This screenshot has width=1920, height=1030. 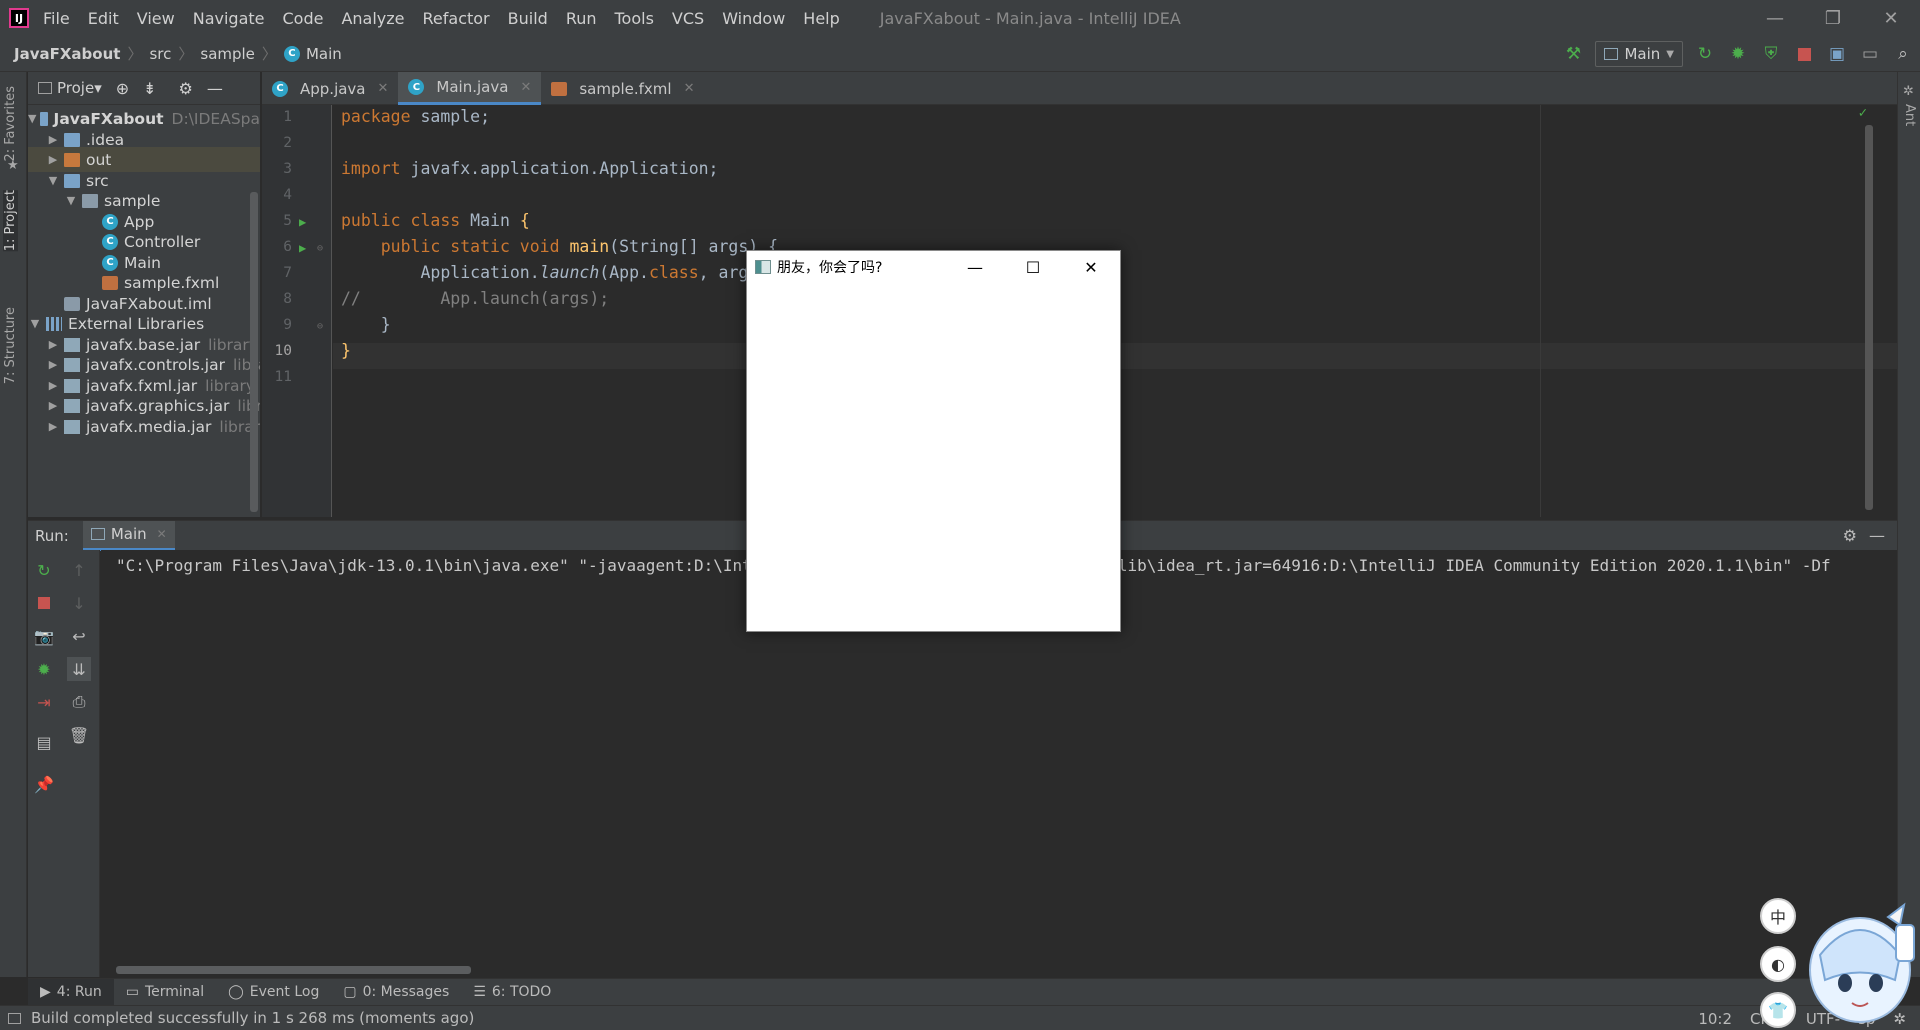 What do you see at coordinates (103, 18) in the screenshot?
I see `menu-edit: Edit` at bounding box center [103, 18].